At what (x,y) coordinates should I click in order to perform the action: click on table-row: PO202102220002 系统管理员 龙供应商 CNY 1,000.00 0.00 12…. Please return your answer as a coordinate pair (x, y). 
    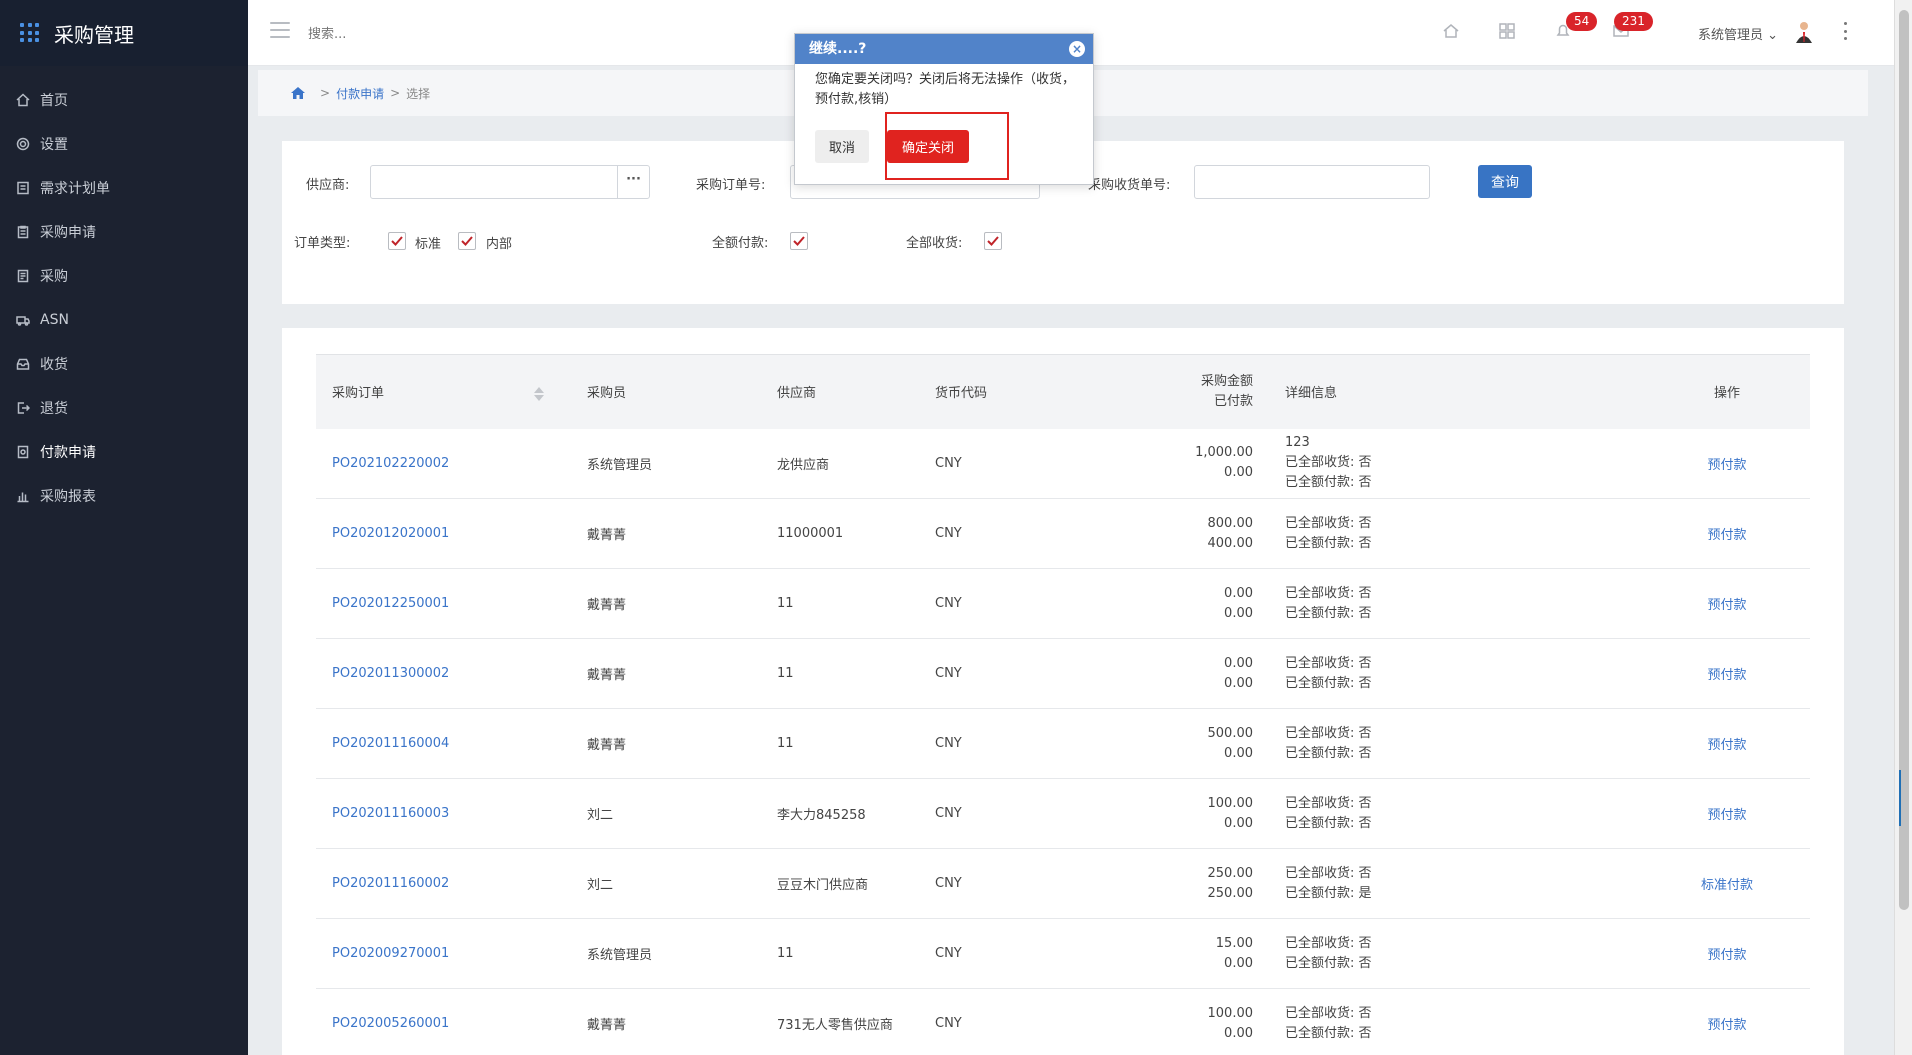
    Looking at the image, I should click on (1063, 464).